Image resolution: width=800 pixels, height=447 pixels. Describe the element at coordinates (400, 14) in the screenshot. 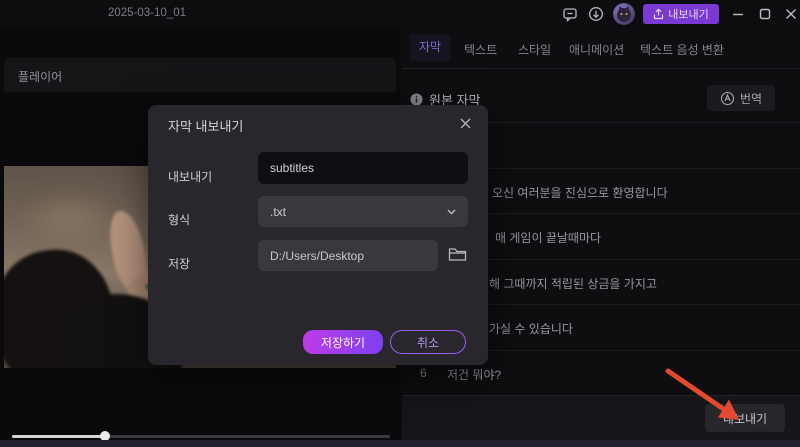

I see `titlebar: 2025-03-10_01 내보내기` at that location.